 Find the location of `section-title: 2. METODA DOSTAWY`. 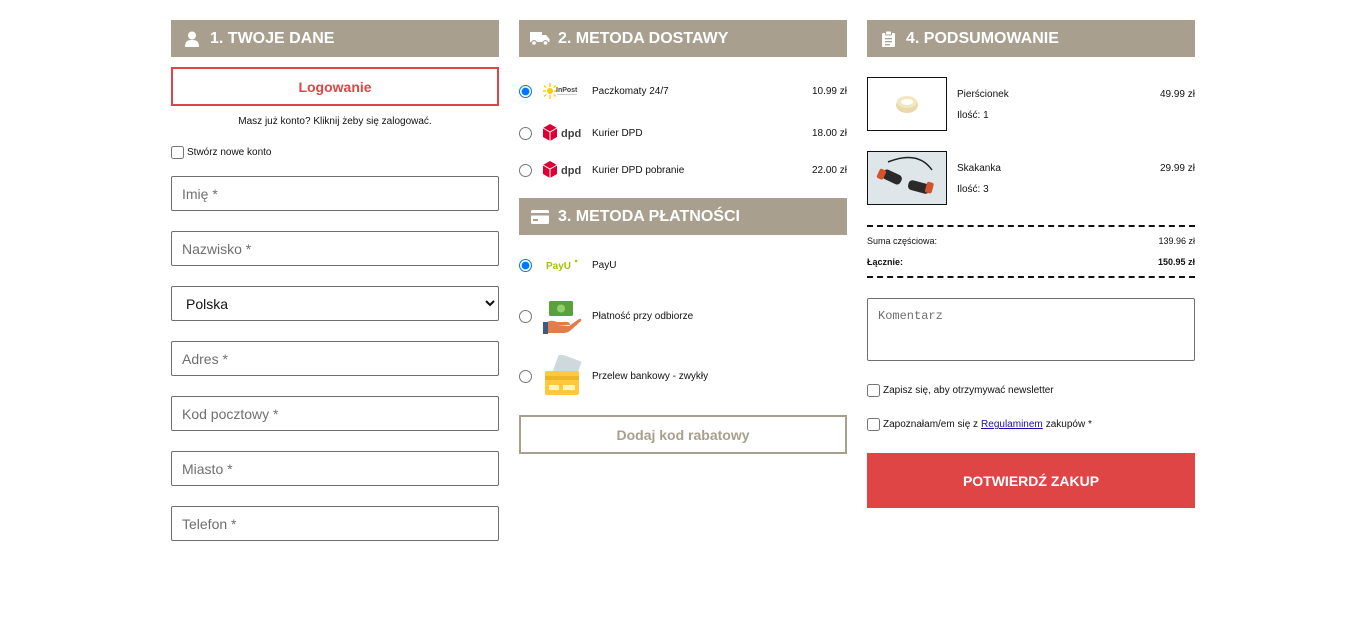

section-title: 2. METODA DOSTAWY is located at coordinates (643, 38).